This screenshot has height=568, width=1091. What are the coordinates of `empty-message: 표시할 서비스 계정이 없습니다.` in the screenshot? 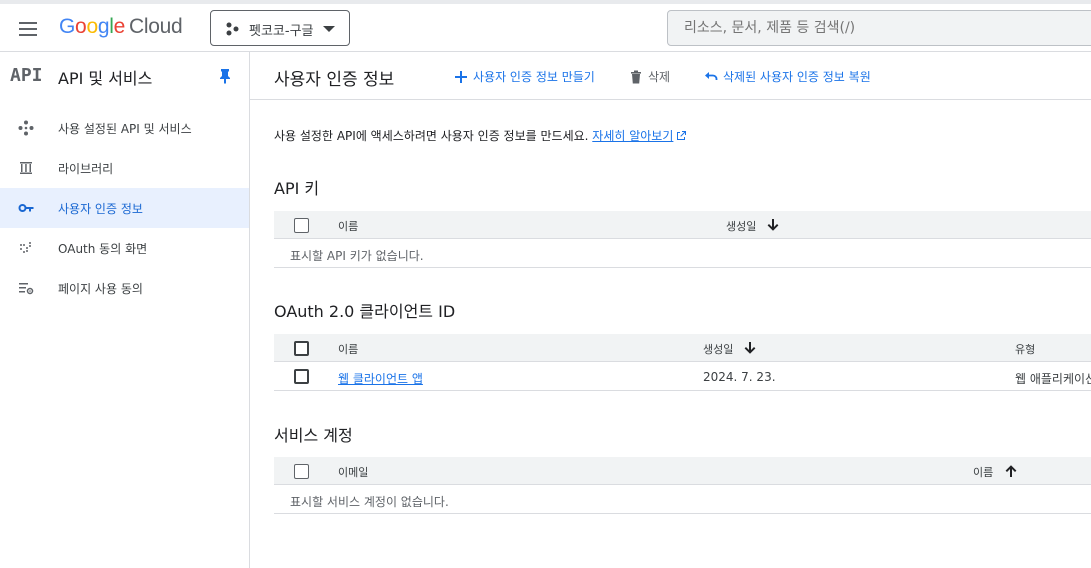 It's located at (369, 502).